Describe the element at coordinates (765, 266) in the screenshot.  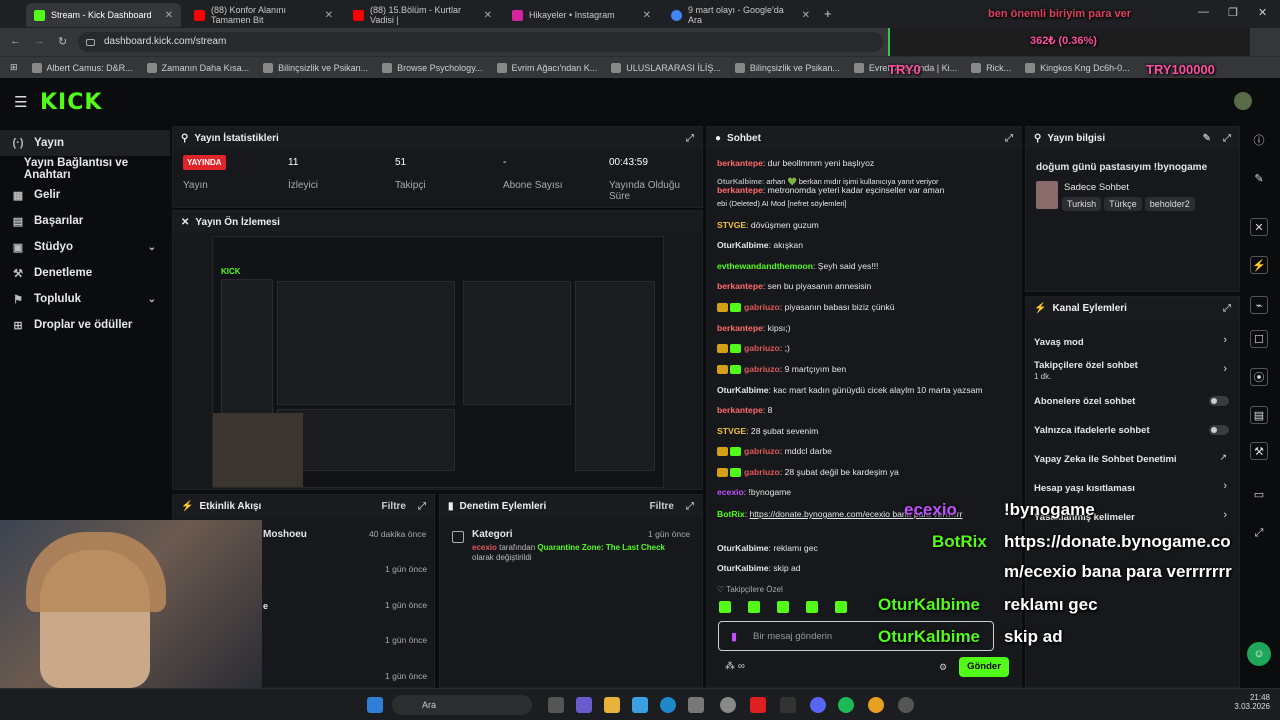
I see `chat-username: evthewandandthemoon` at that location.